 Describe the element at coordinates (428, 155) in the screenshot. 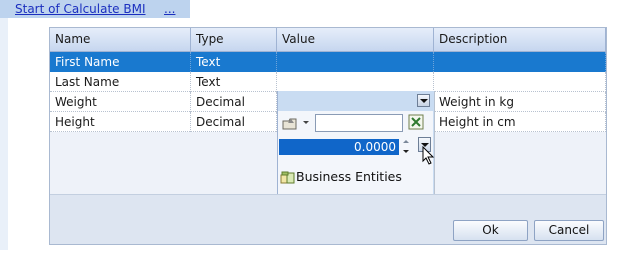

I see `mouse-cursor-icon` at that location.